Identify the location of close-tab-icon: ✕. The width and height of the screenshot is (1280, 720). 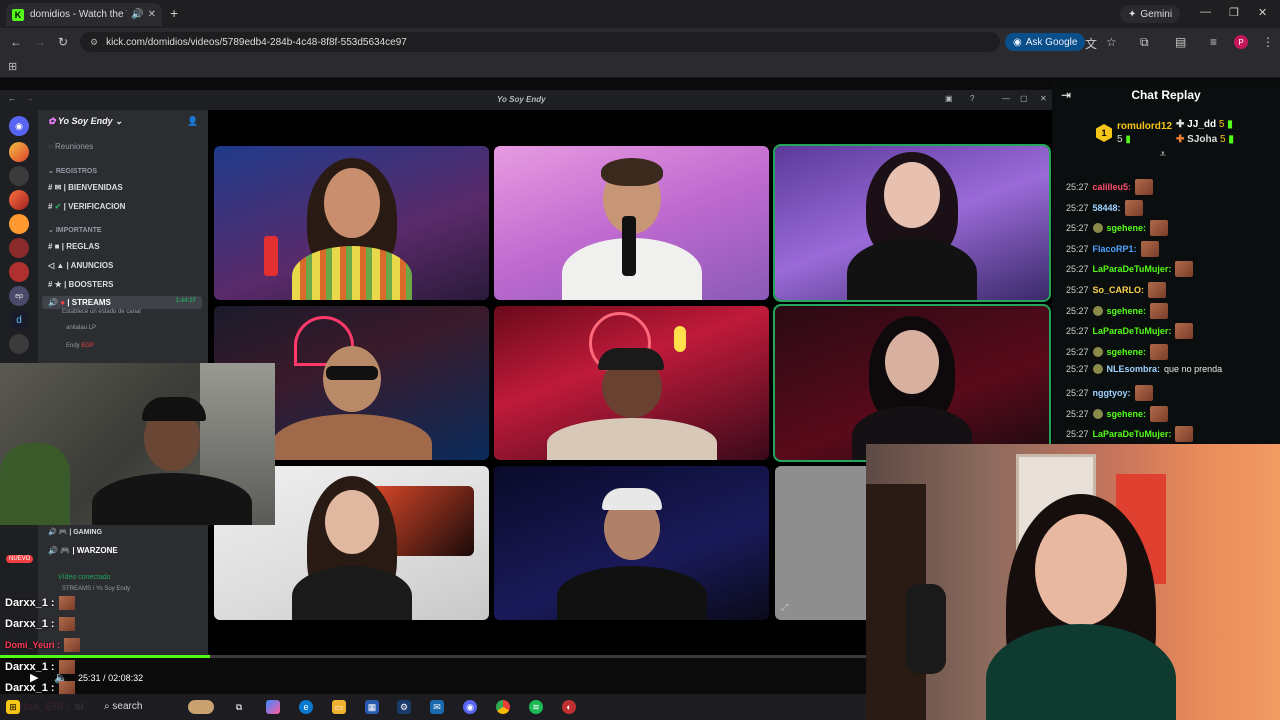
(152, 14).